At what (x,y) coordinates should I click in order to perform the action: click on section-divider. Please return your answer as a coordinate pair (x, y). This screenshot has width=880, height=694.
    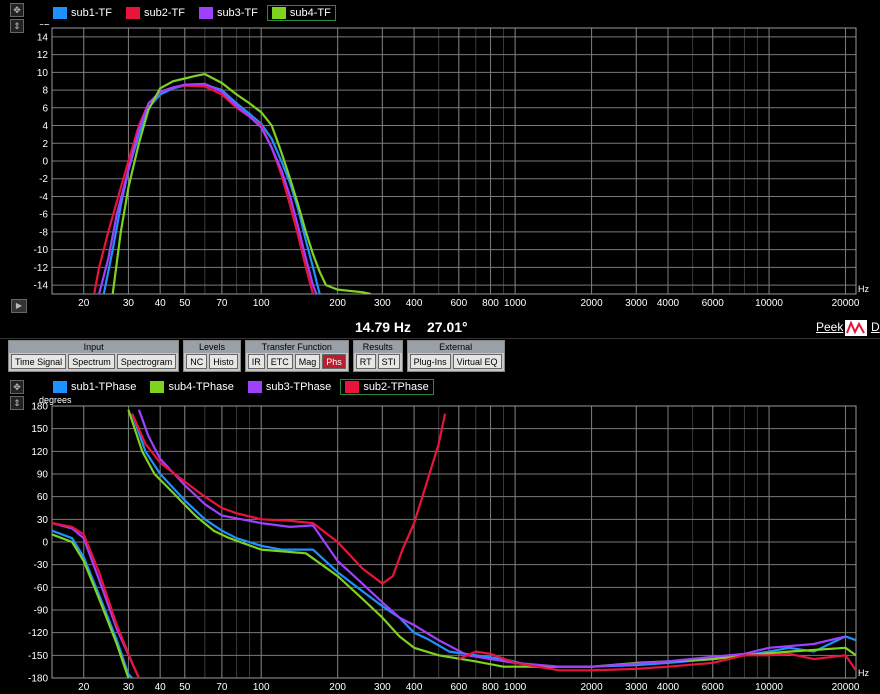
    Looking at the image, I should click on (440, 338).